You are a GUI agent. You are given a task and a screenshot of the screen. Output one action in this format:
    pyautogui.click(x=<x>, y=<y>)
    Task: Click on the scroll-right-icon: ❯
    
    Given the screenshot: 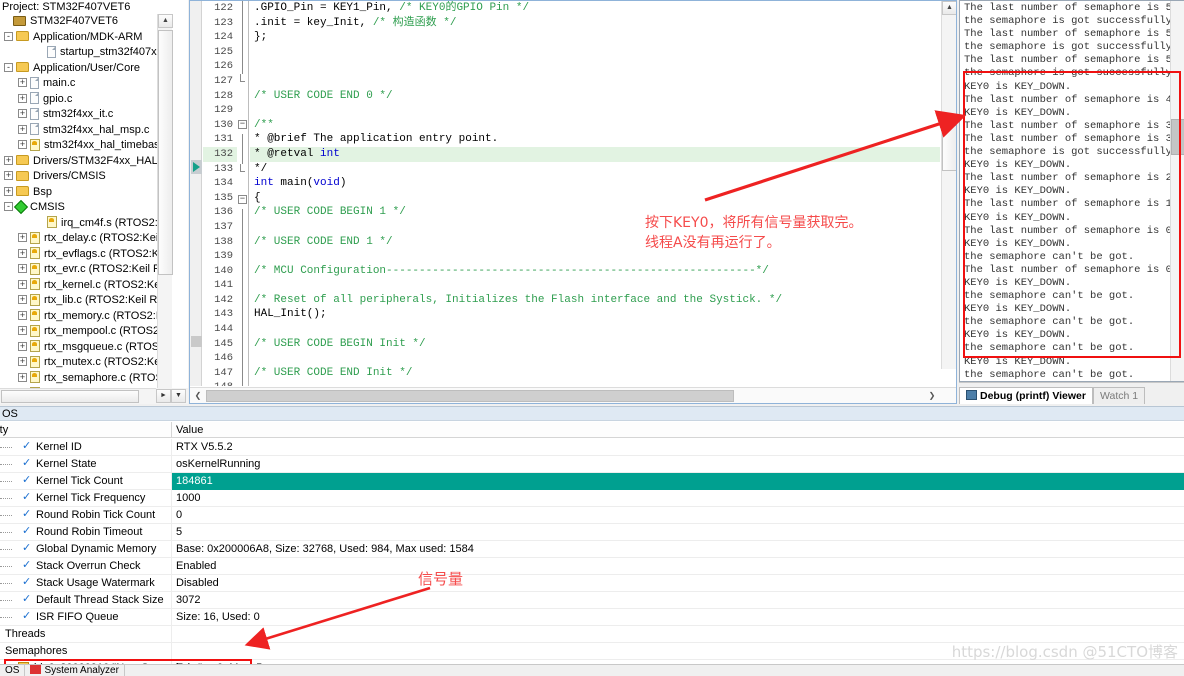 What is the action you would take?
    pyautogui.click(x=932, y=396)
    